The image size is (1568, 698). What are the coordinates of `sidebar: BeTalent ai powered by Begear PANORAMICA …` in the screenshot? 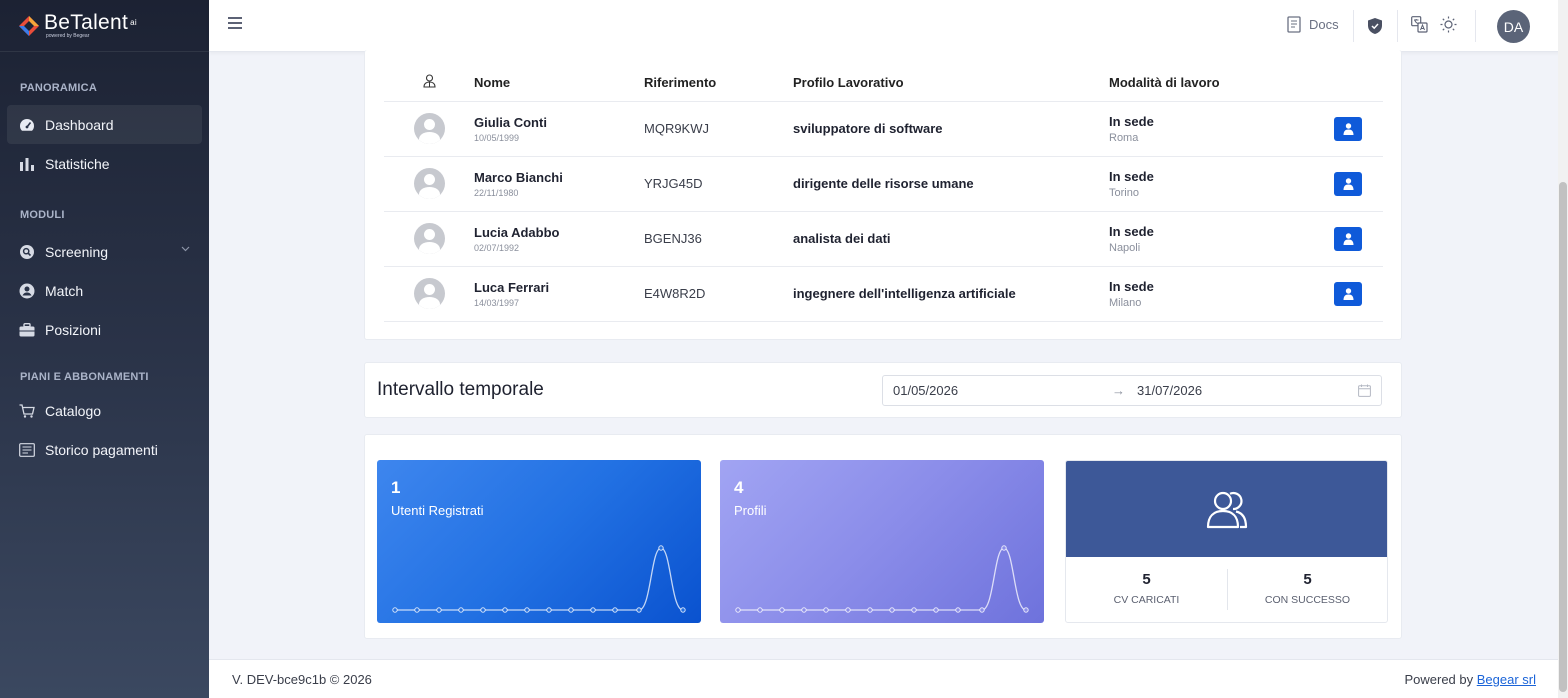 It's located at (104, 349).